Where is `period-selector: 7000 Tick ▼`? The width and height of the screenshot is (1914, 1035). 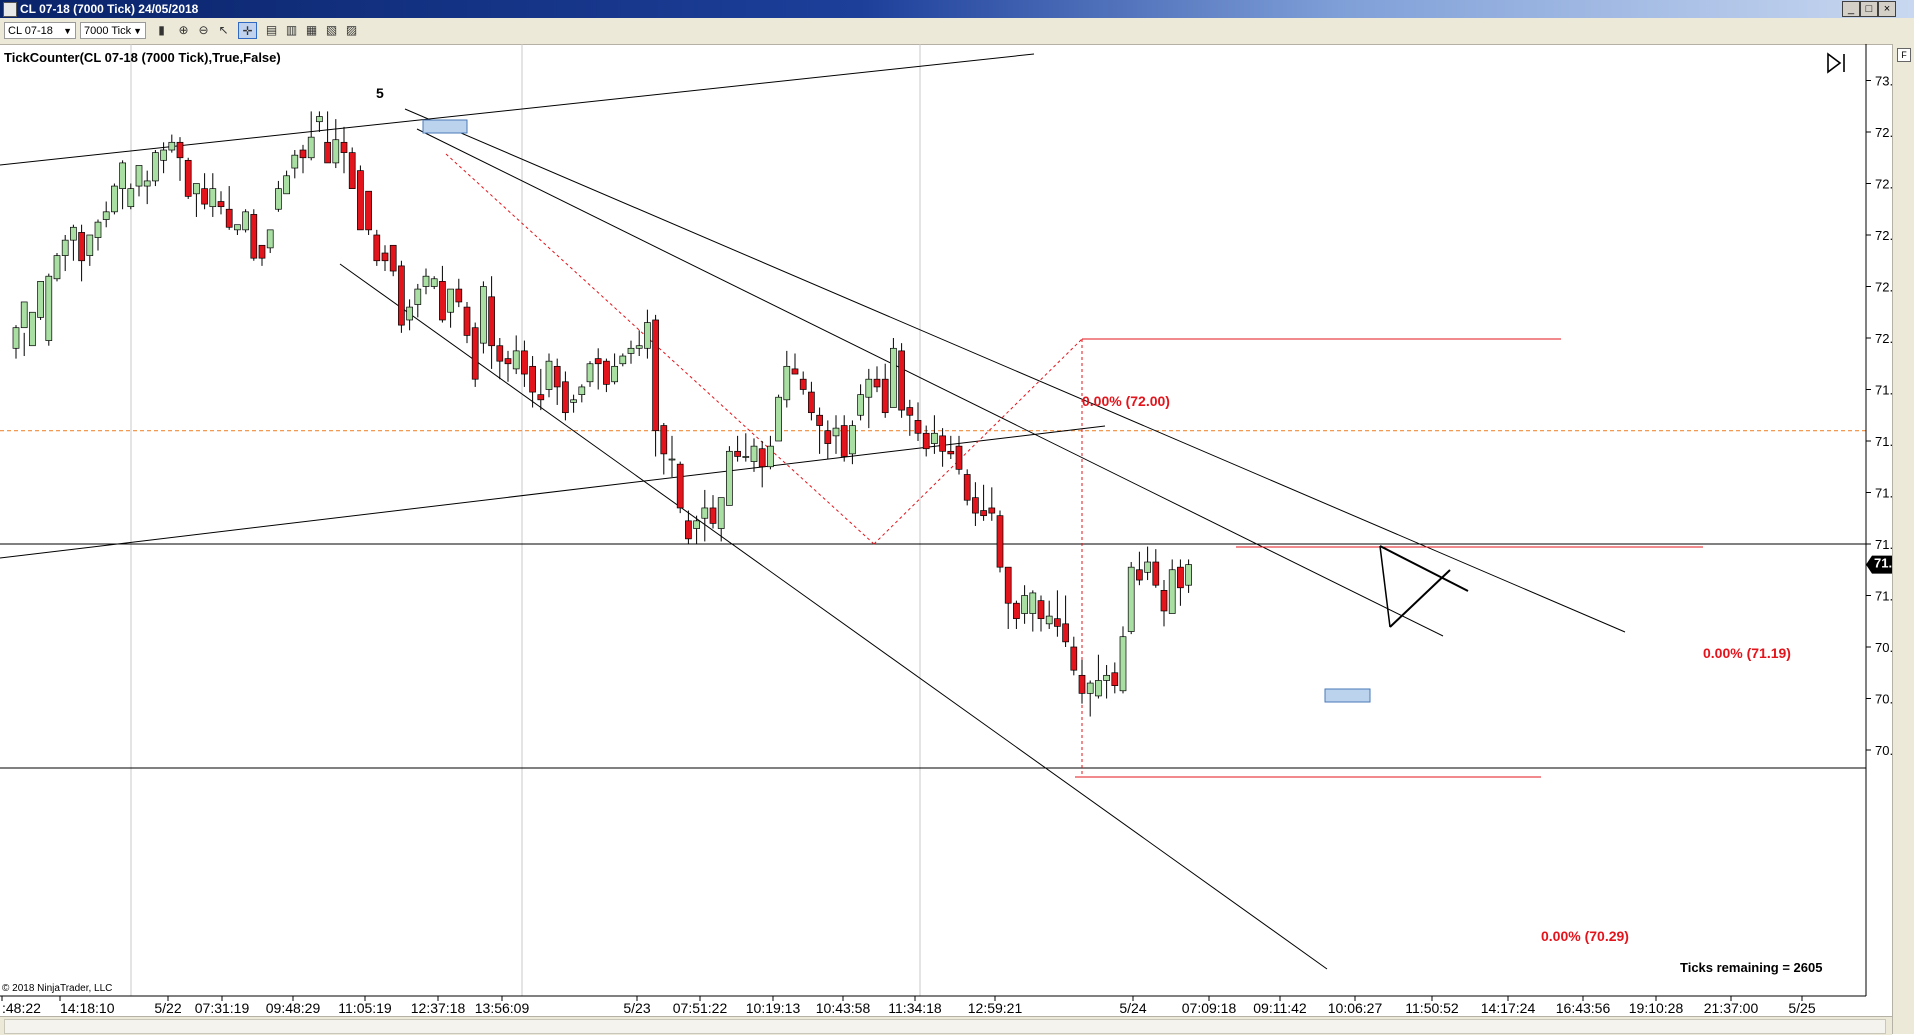
period-selector: 7000 Tick ▼ is located at coordinates (113, 30).